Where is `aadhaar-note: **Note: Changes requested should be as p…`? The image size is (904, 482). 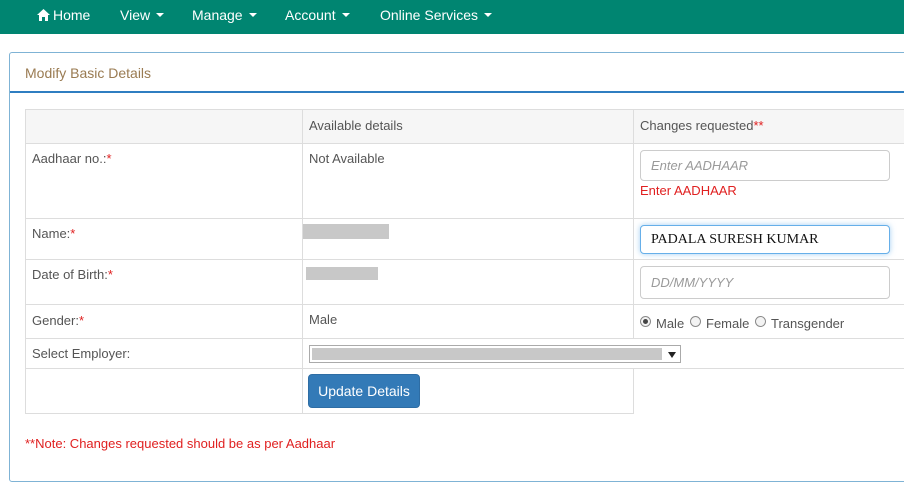
aadhaar-note: **Note: Changes requested should be as p… is located at coordinates (180, 443).